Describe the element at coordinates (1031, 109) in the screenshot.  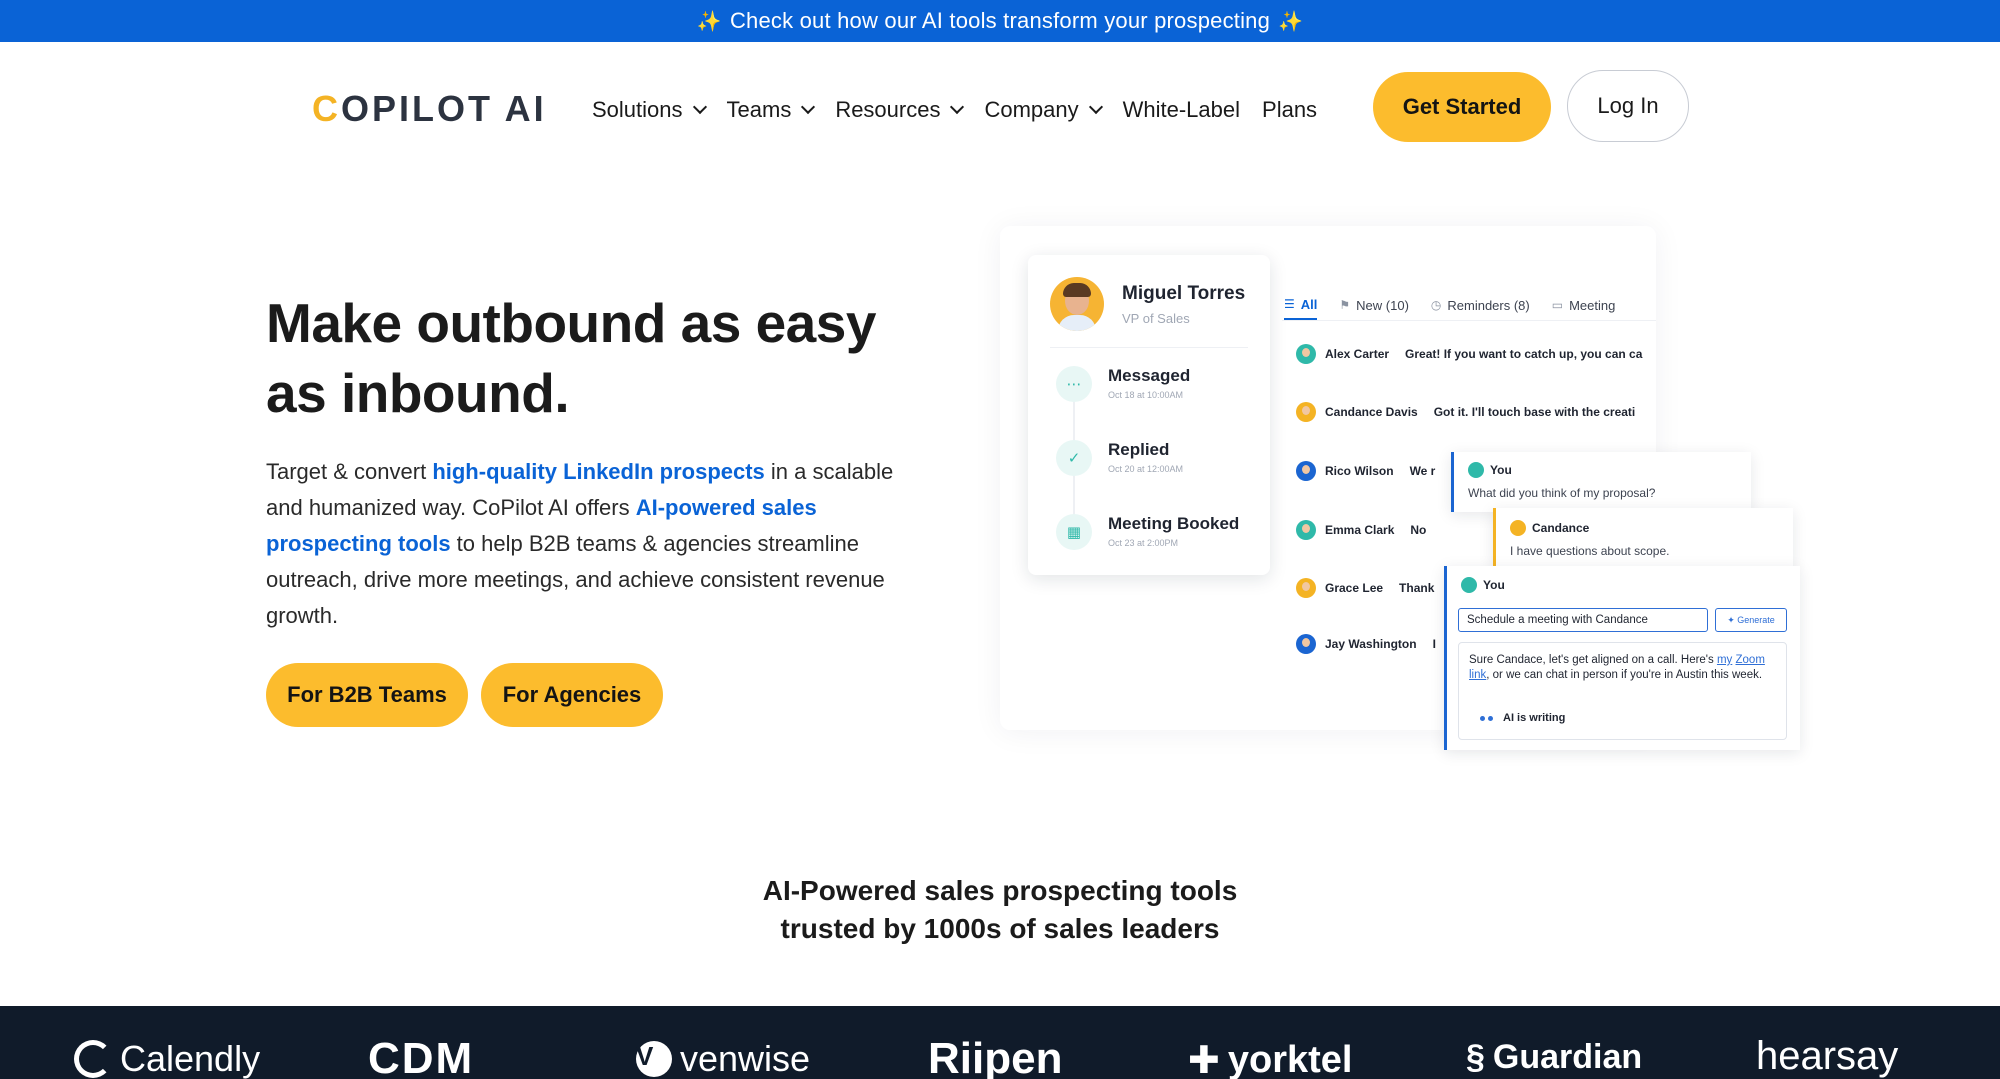
I see `nav-label: Company` at that location.